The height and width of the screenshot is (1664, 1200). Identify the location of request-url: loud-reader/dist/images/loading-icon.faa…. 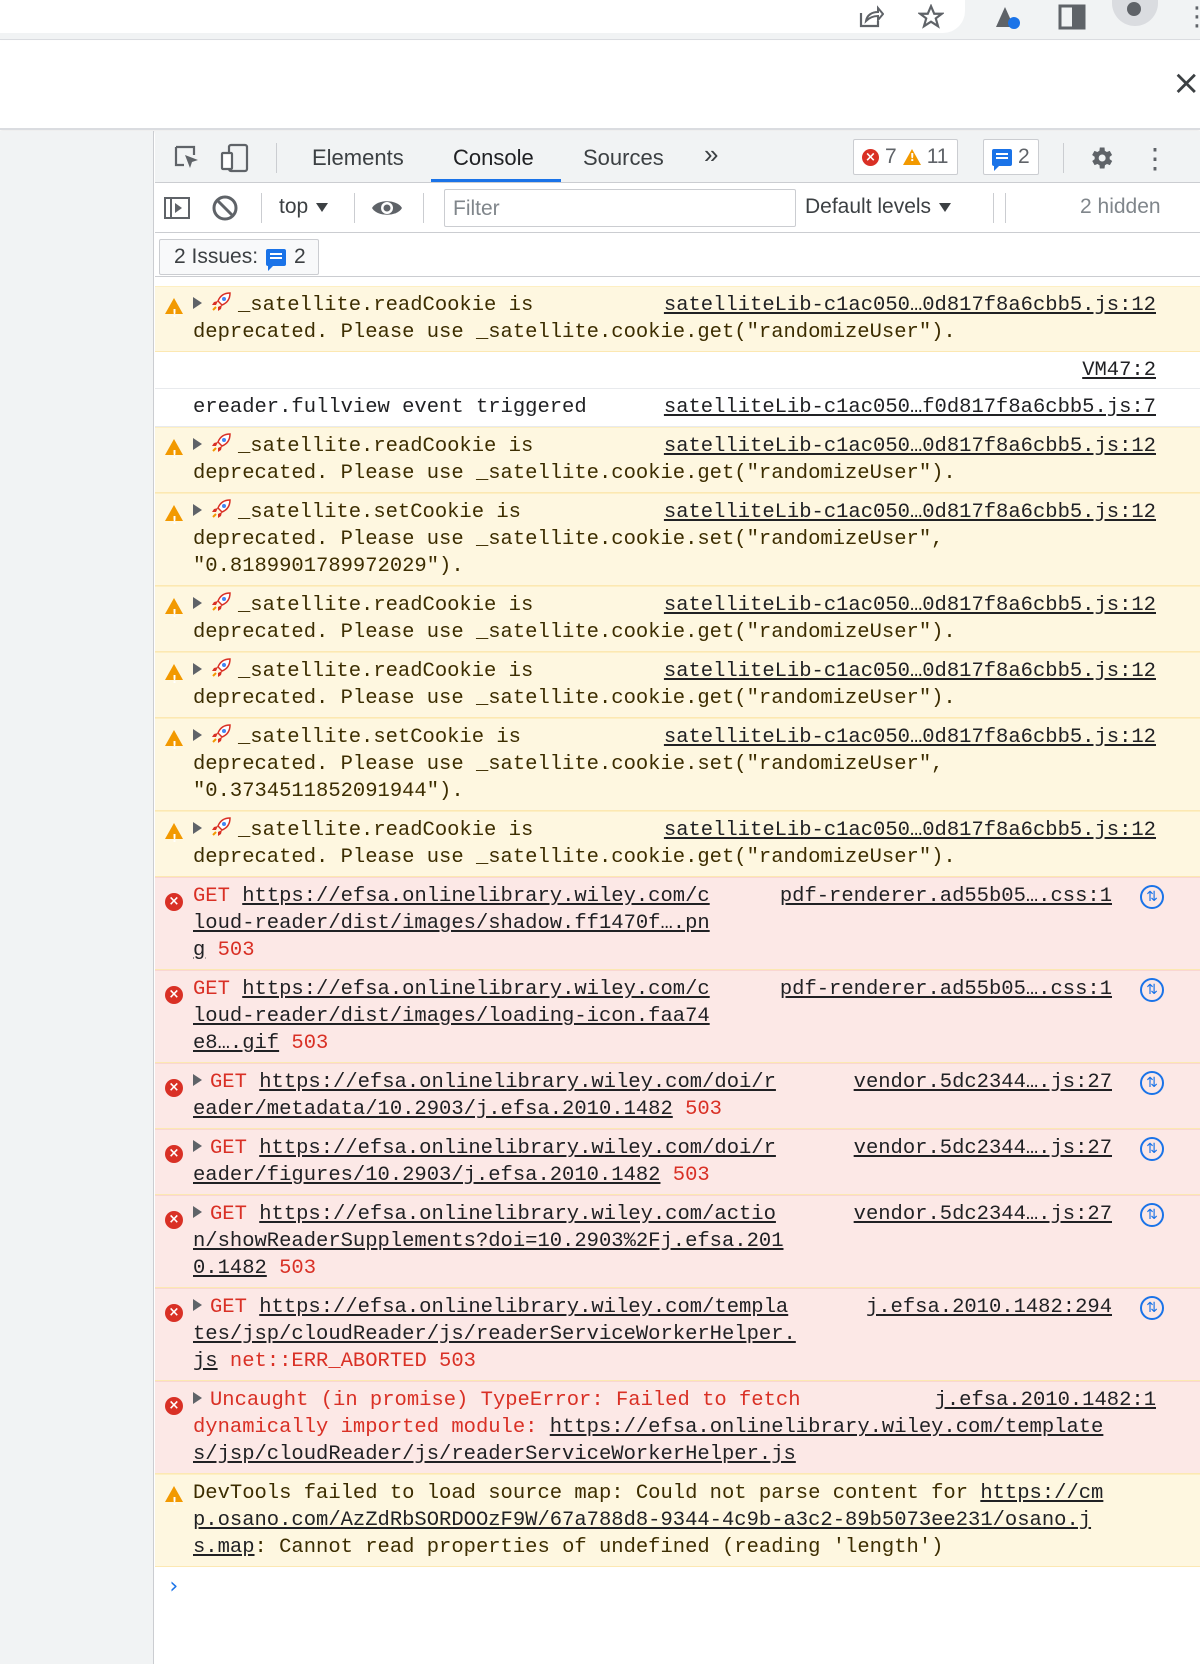
(451, 1016).